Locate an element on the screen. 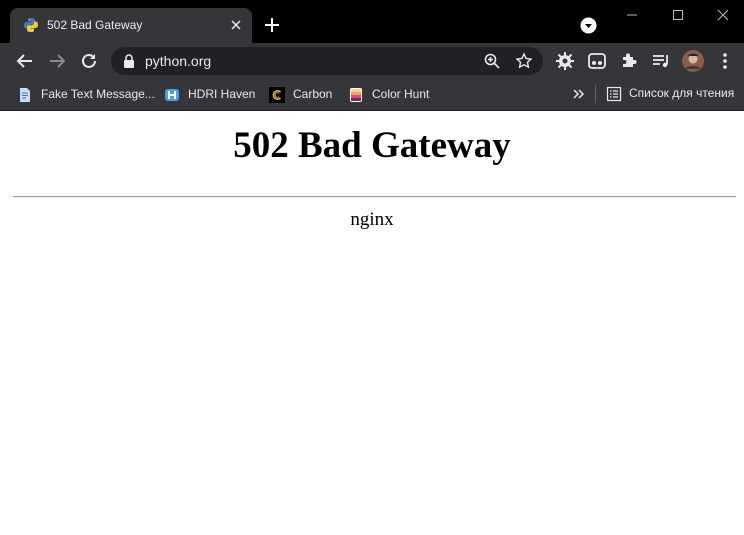 The image size is (744, 535). carbon-icon is located at coordinates (277, 95).